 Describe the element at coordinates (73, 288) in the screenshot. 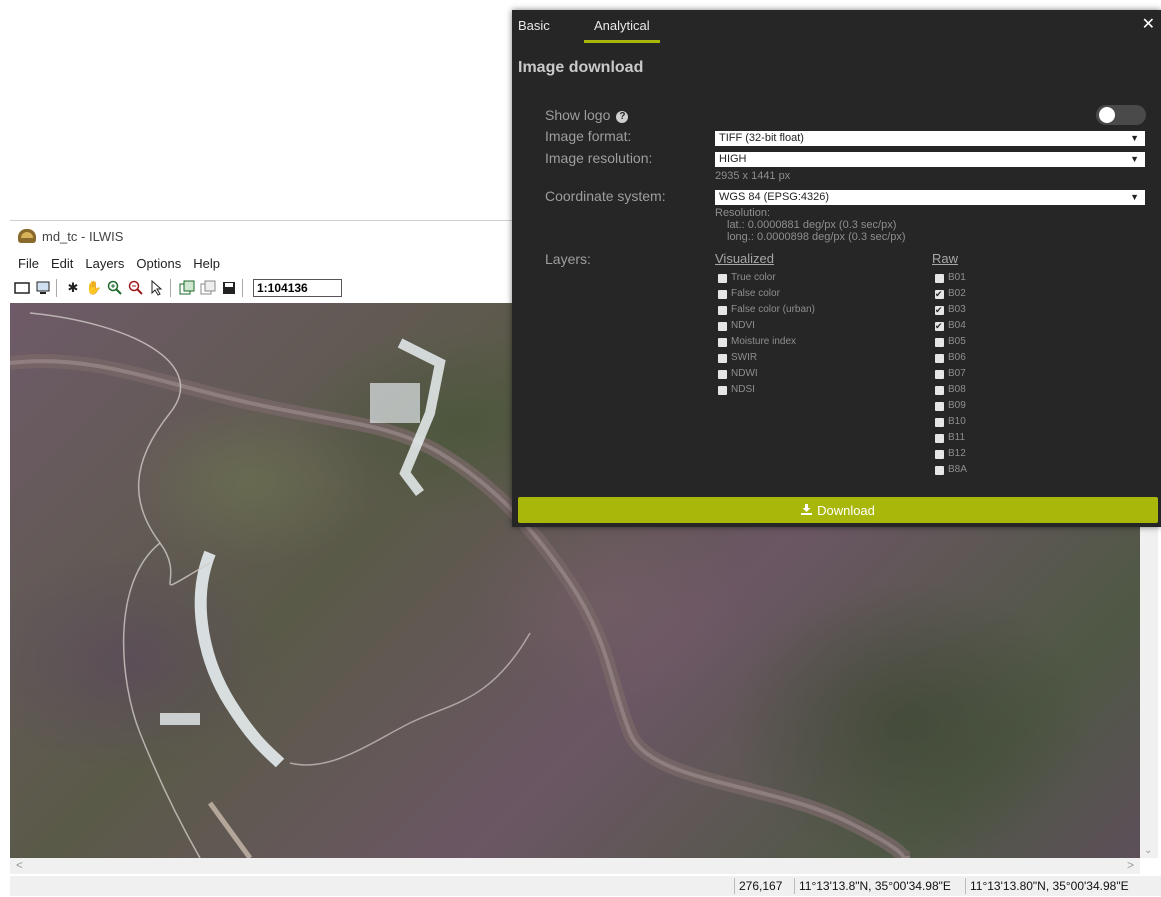

I see `measure-icon: ✱` at that location.